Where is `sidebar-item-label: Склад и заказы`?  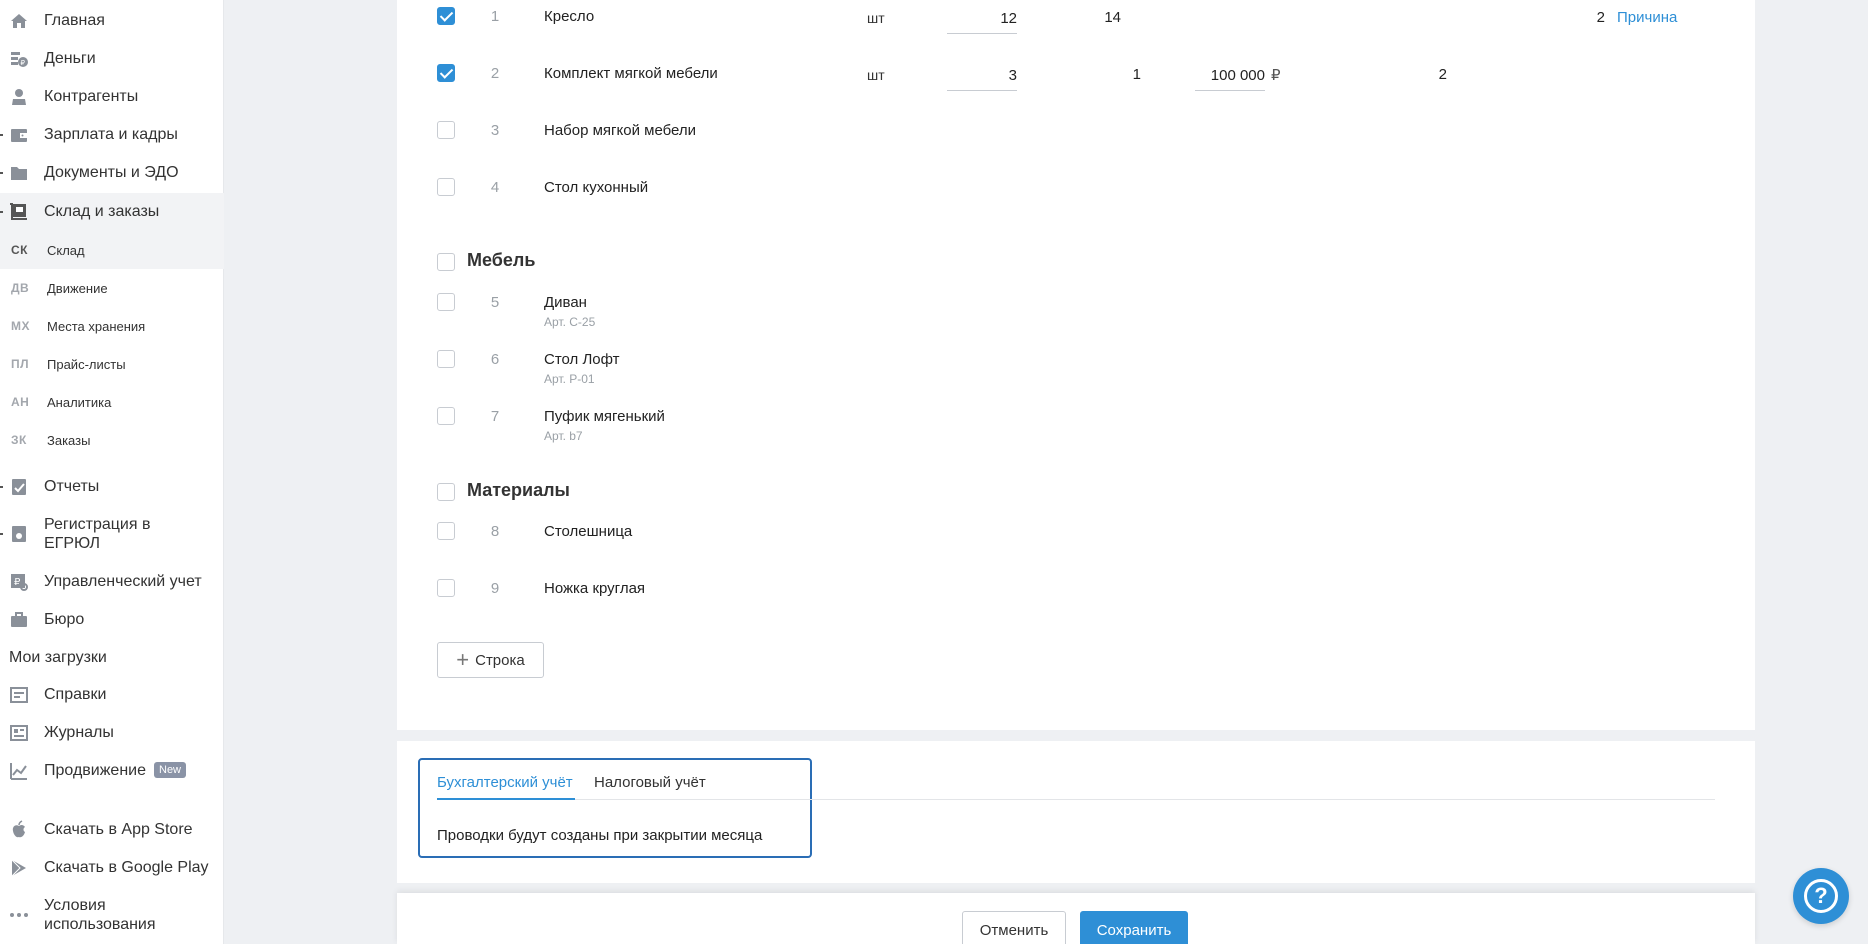
sidebar-item-label: Склад и заказы is located at coordinates (102, 211).